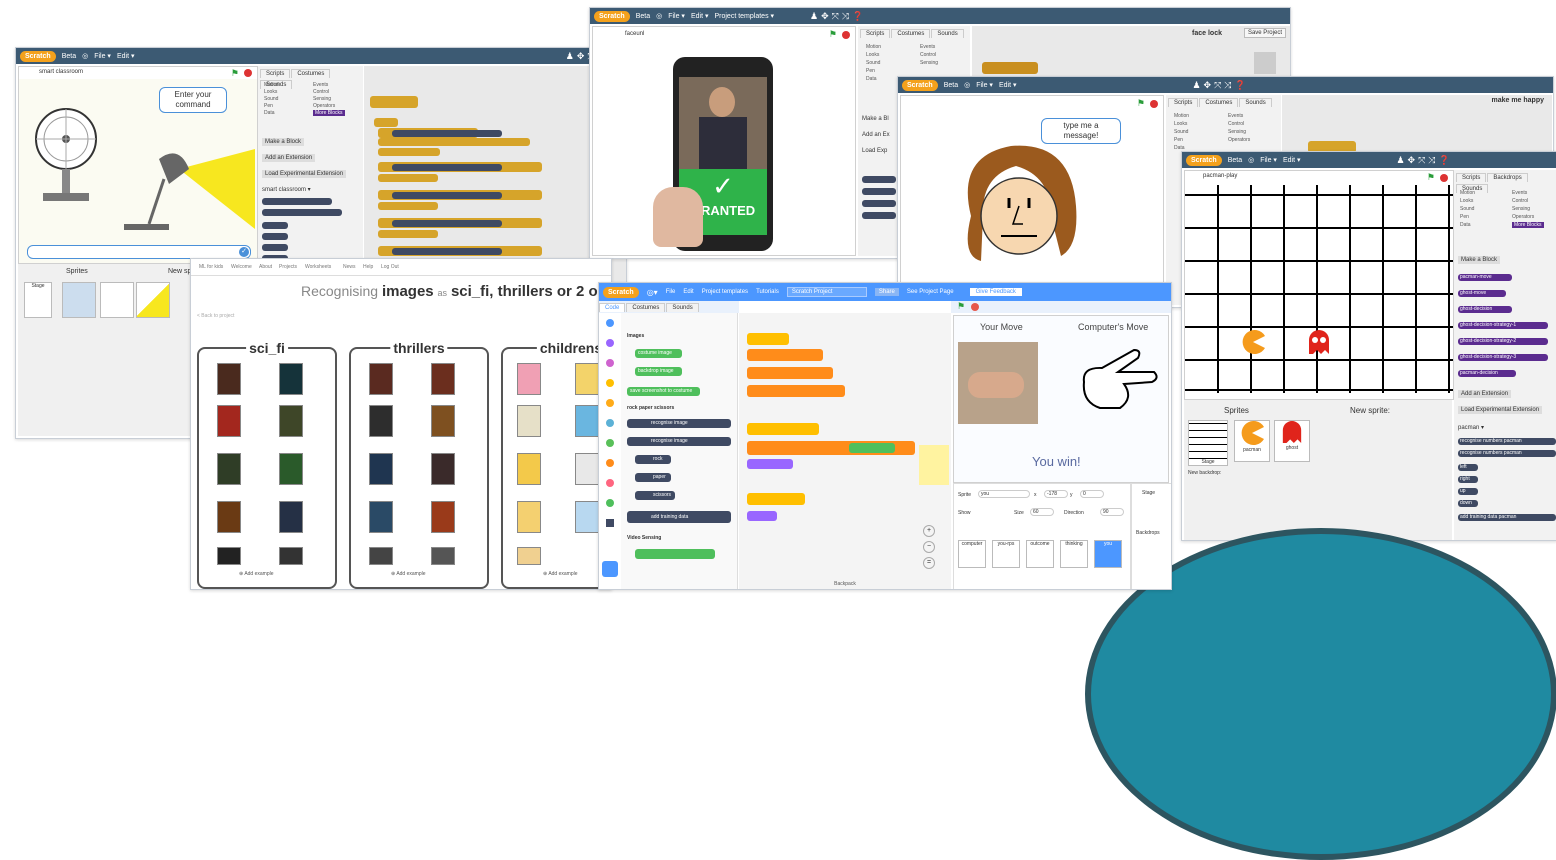 The height and width of the screenshot is (860, 1556). Describe the element at coordinates (929, 63) in the screenshot. I see `category-sensing: Sensing` at that location.